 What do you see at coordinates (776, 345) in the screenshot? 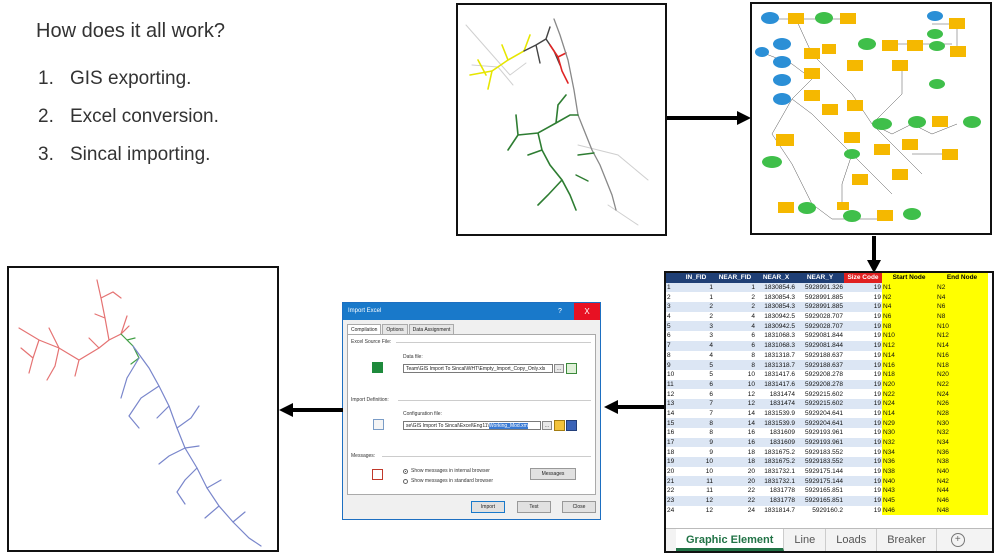
I see `table-cell: 1831068.3` at bounding box center [776, 345].